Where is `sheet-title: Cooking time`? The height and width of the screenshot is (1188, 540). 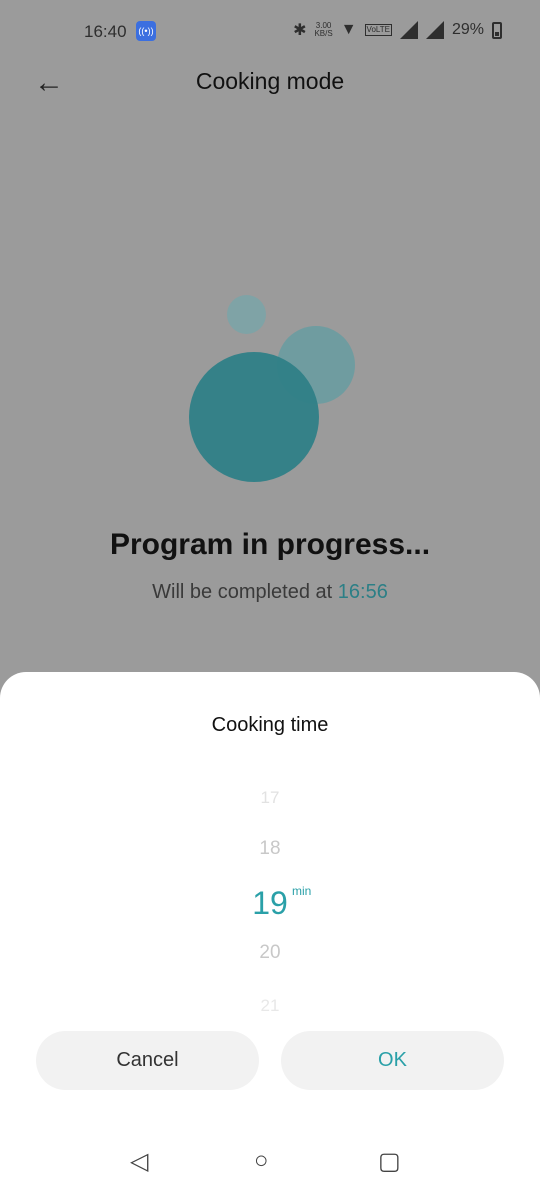 sheet-title: Cooking time is located at coordinates (270, 725).